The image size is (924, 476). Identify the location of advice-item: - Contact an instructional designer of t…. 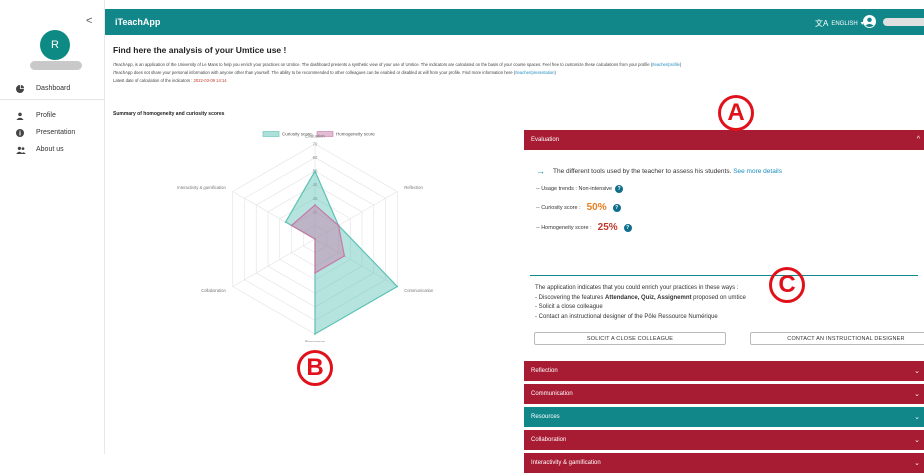
(626, 316).